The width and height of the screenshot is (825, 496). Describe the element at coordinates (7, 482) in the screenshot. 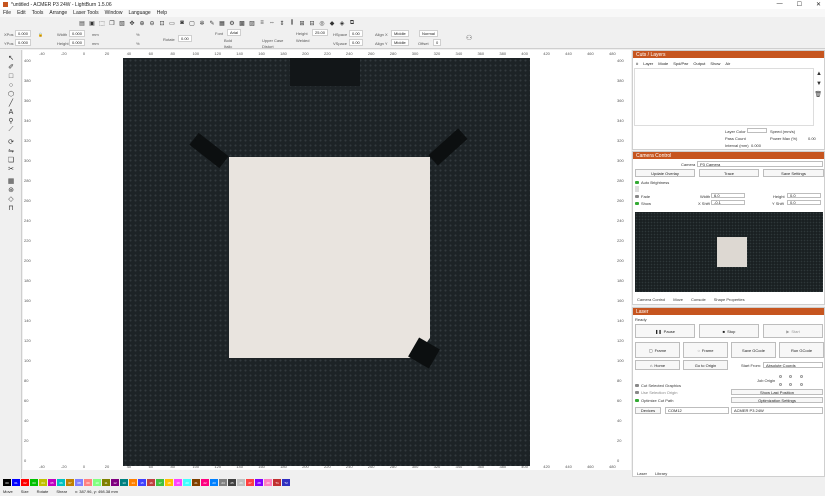

I see `palette-swatch: 00` at that location.